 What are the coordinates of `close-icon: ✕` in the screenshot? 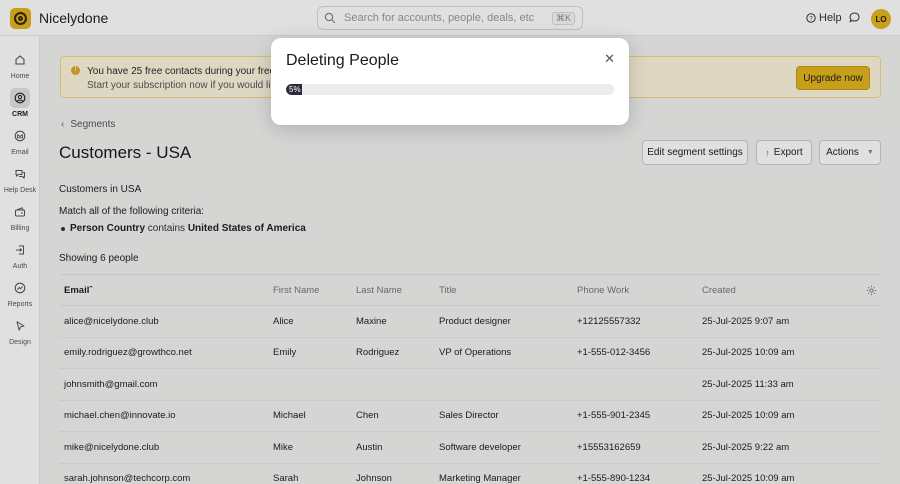 It's located at (609, 58).